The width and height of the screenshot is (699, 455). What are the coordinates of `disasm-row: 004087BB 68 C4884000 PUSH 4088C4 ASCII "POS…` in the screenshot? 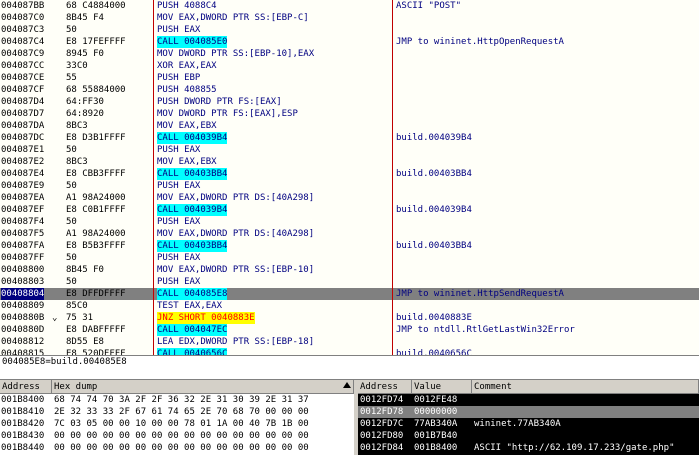 It's located at (349, 6).